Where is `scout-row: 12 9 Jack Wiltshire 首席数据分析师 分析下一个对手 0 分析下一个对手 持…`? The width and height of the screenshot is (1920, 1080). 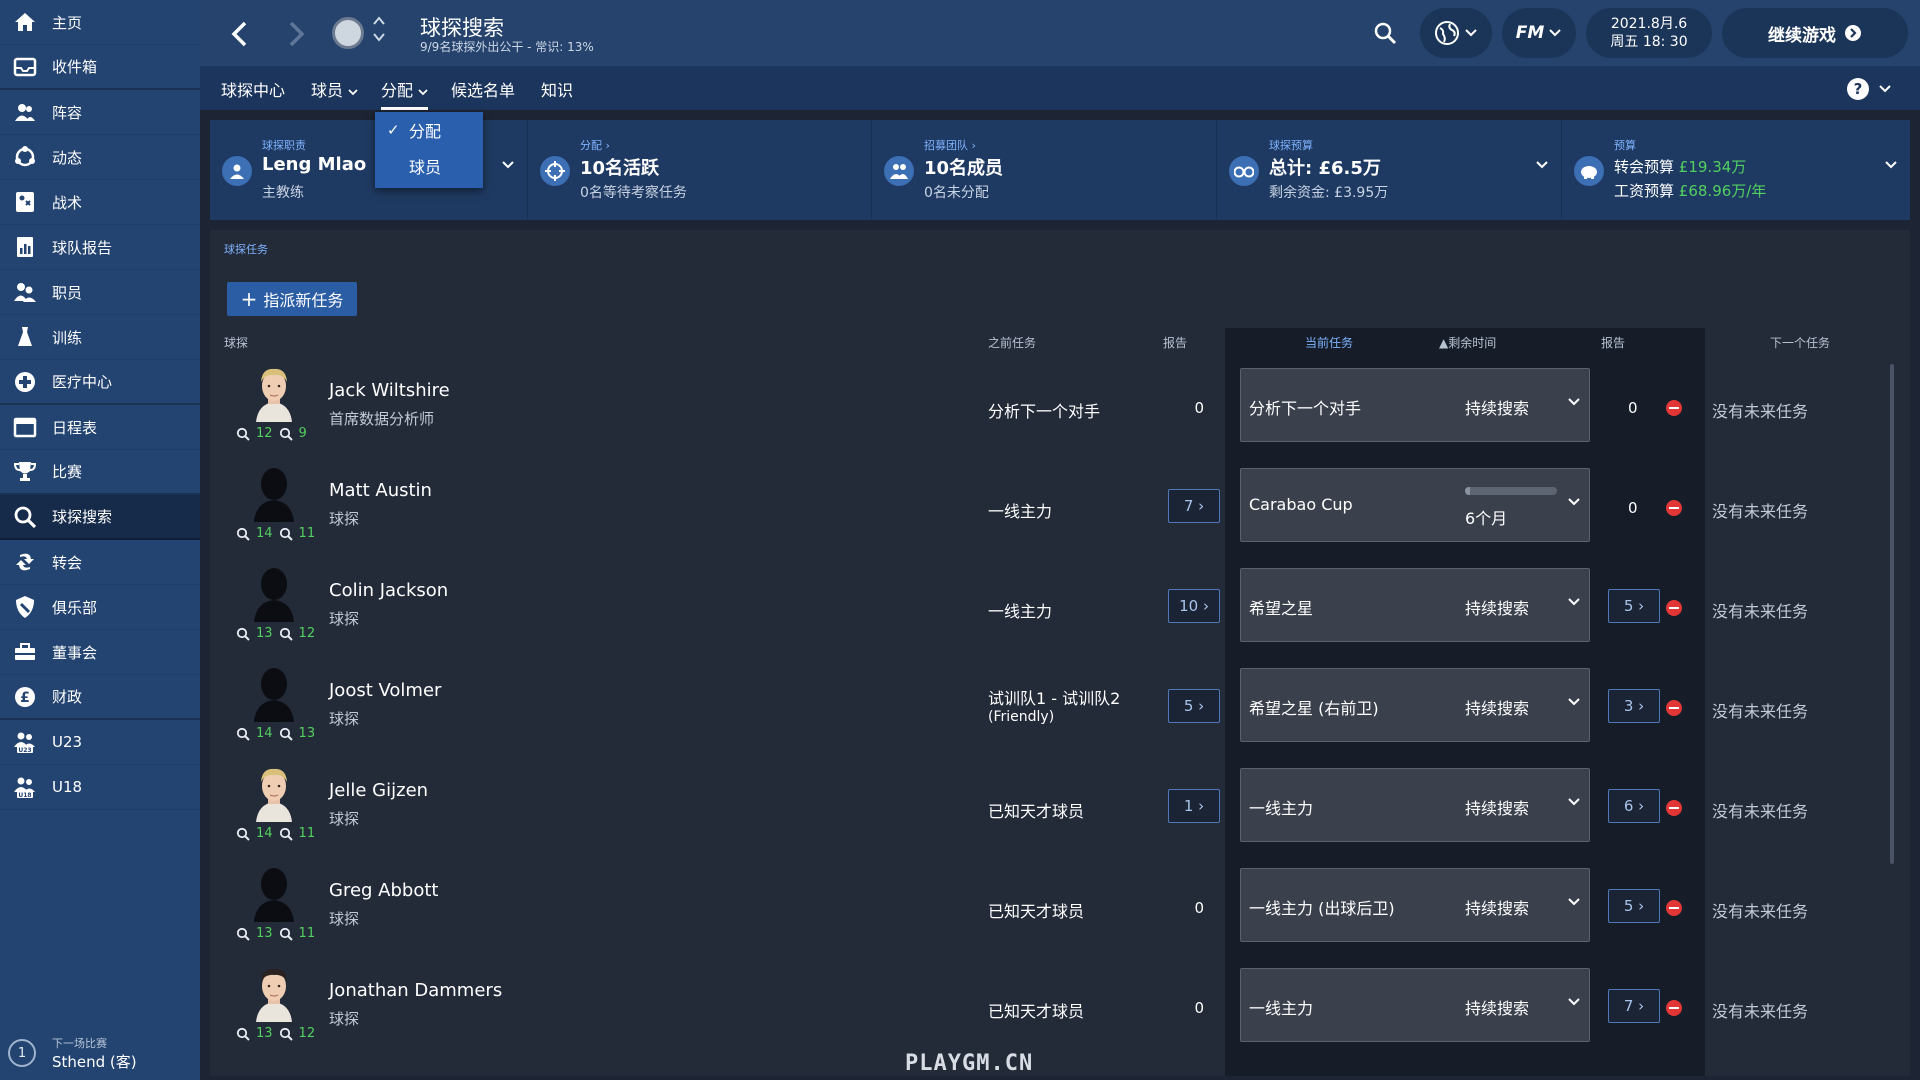
scout-row: 12 9 Jack Wiltshire 首席数据分析师 分析下一个对手 0 分析下一个对手 持… is located at coordinates (1060, 406).